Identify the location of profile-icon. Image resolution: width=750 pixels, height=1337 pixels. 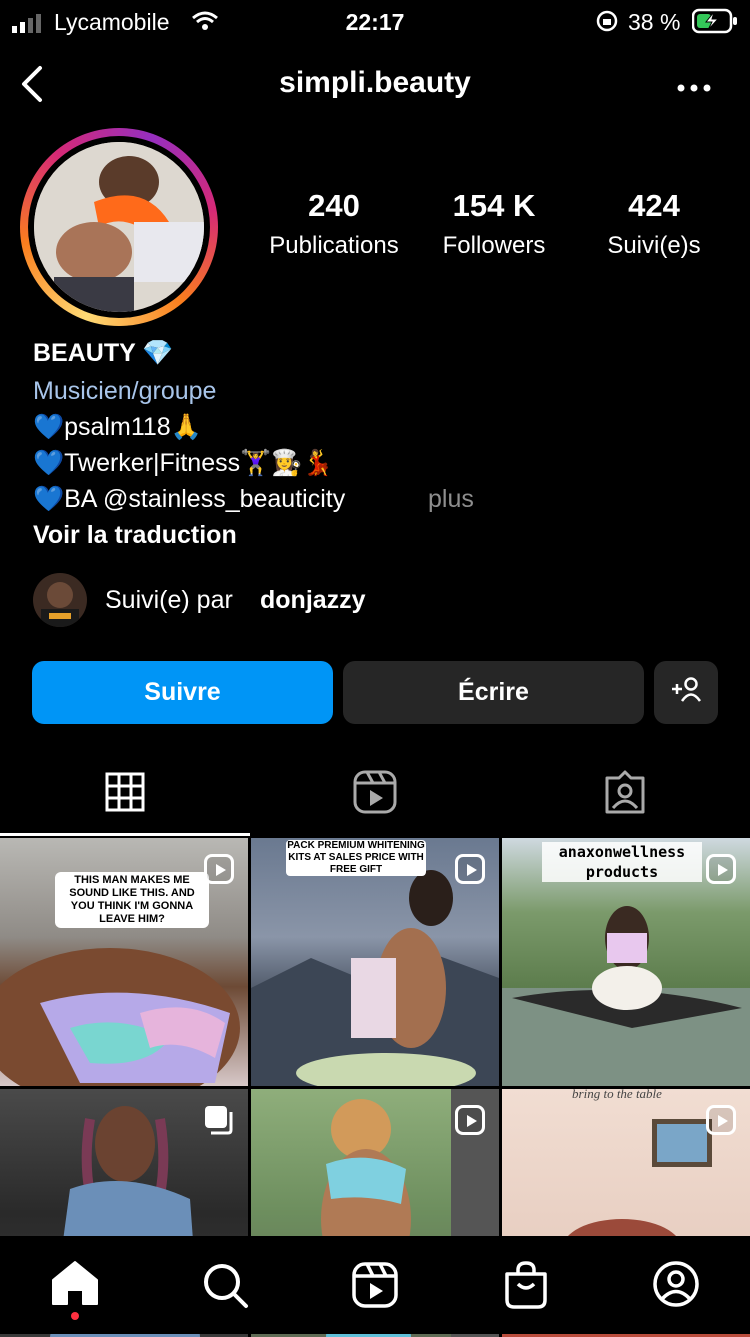
(676, 1286).